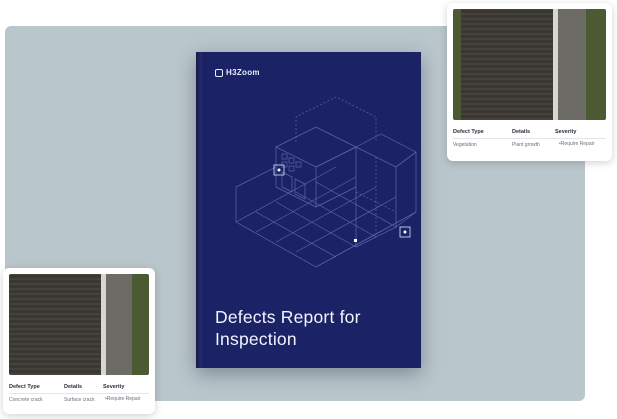 The image size is (617, 419). Describe the element at coordinates (243, 72) in the screenshot. I see `brand-name: H3Zoom` at that location.